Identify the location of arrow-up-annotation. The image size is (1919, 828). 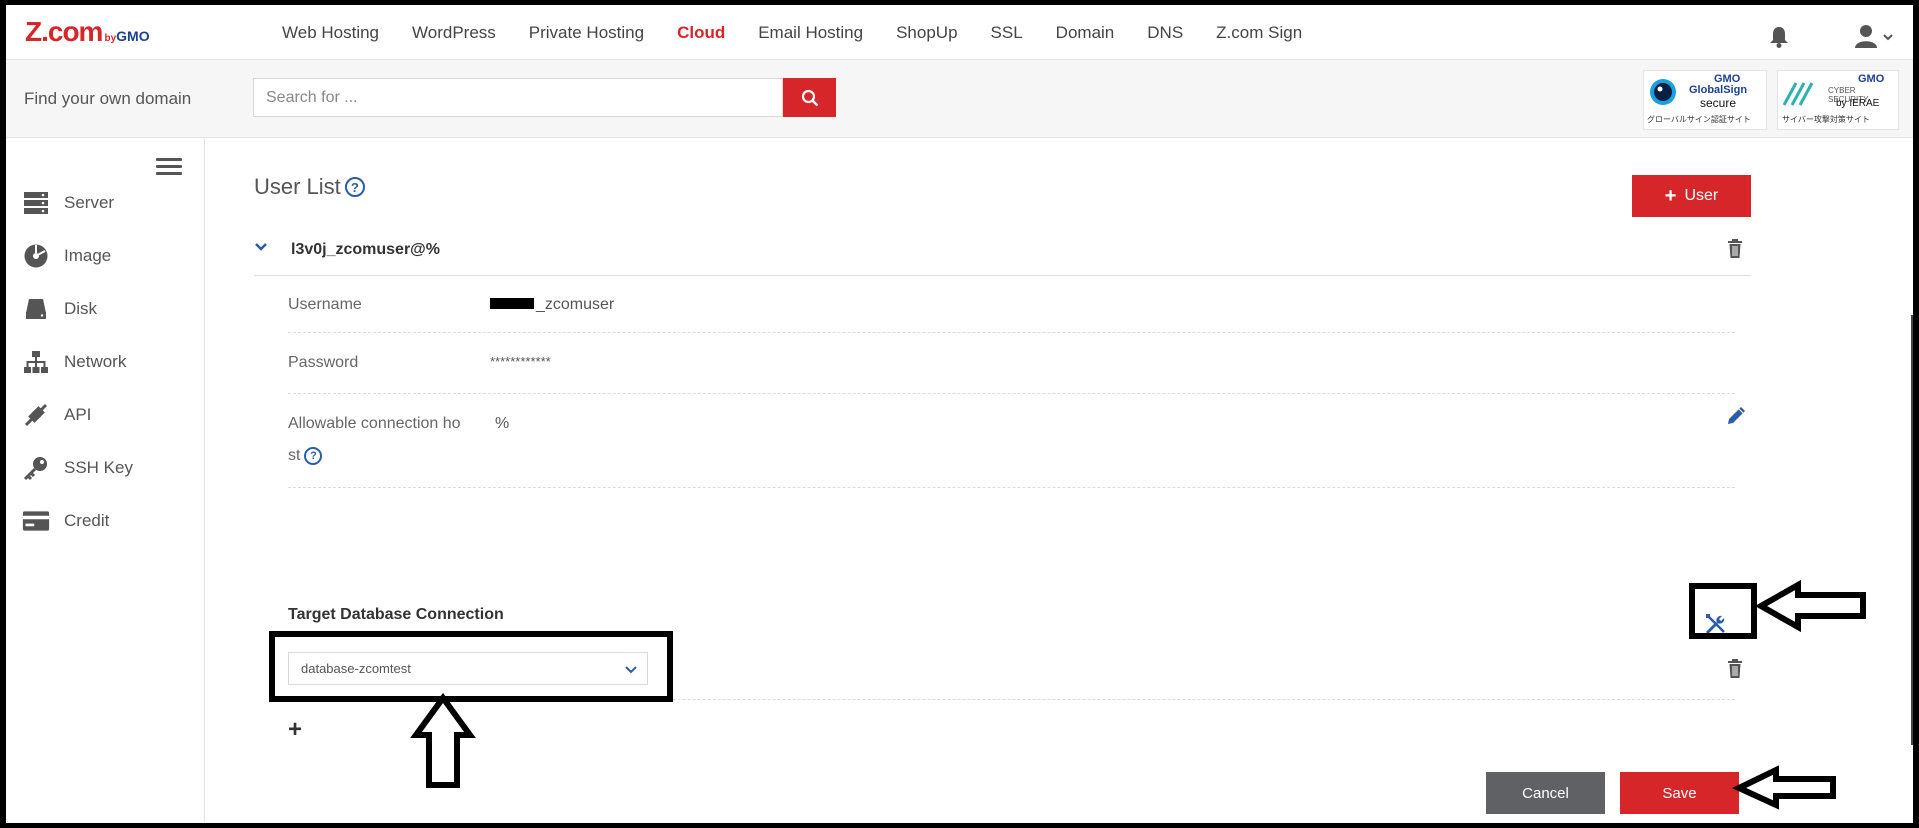
(443, 740).